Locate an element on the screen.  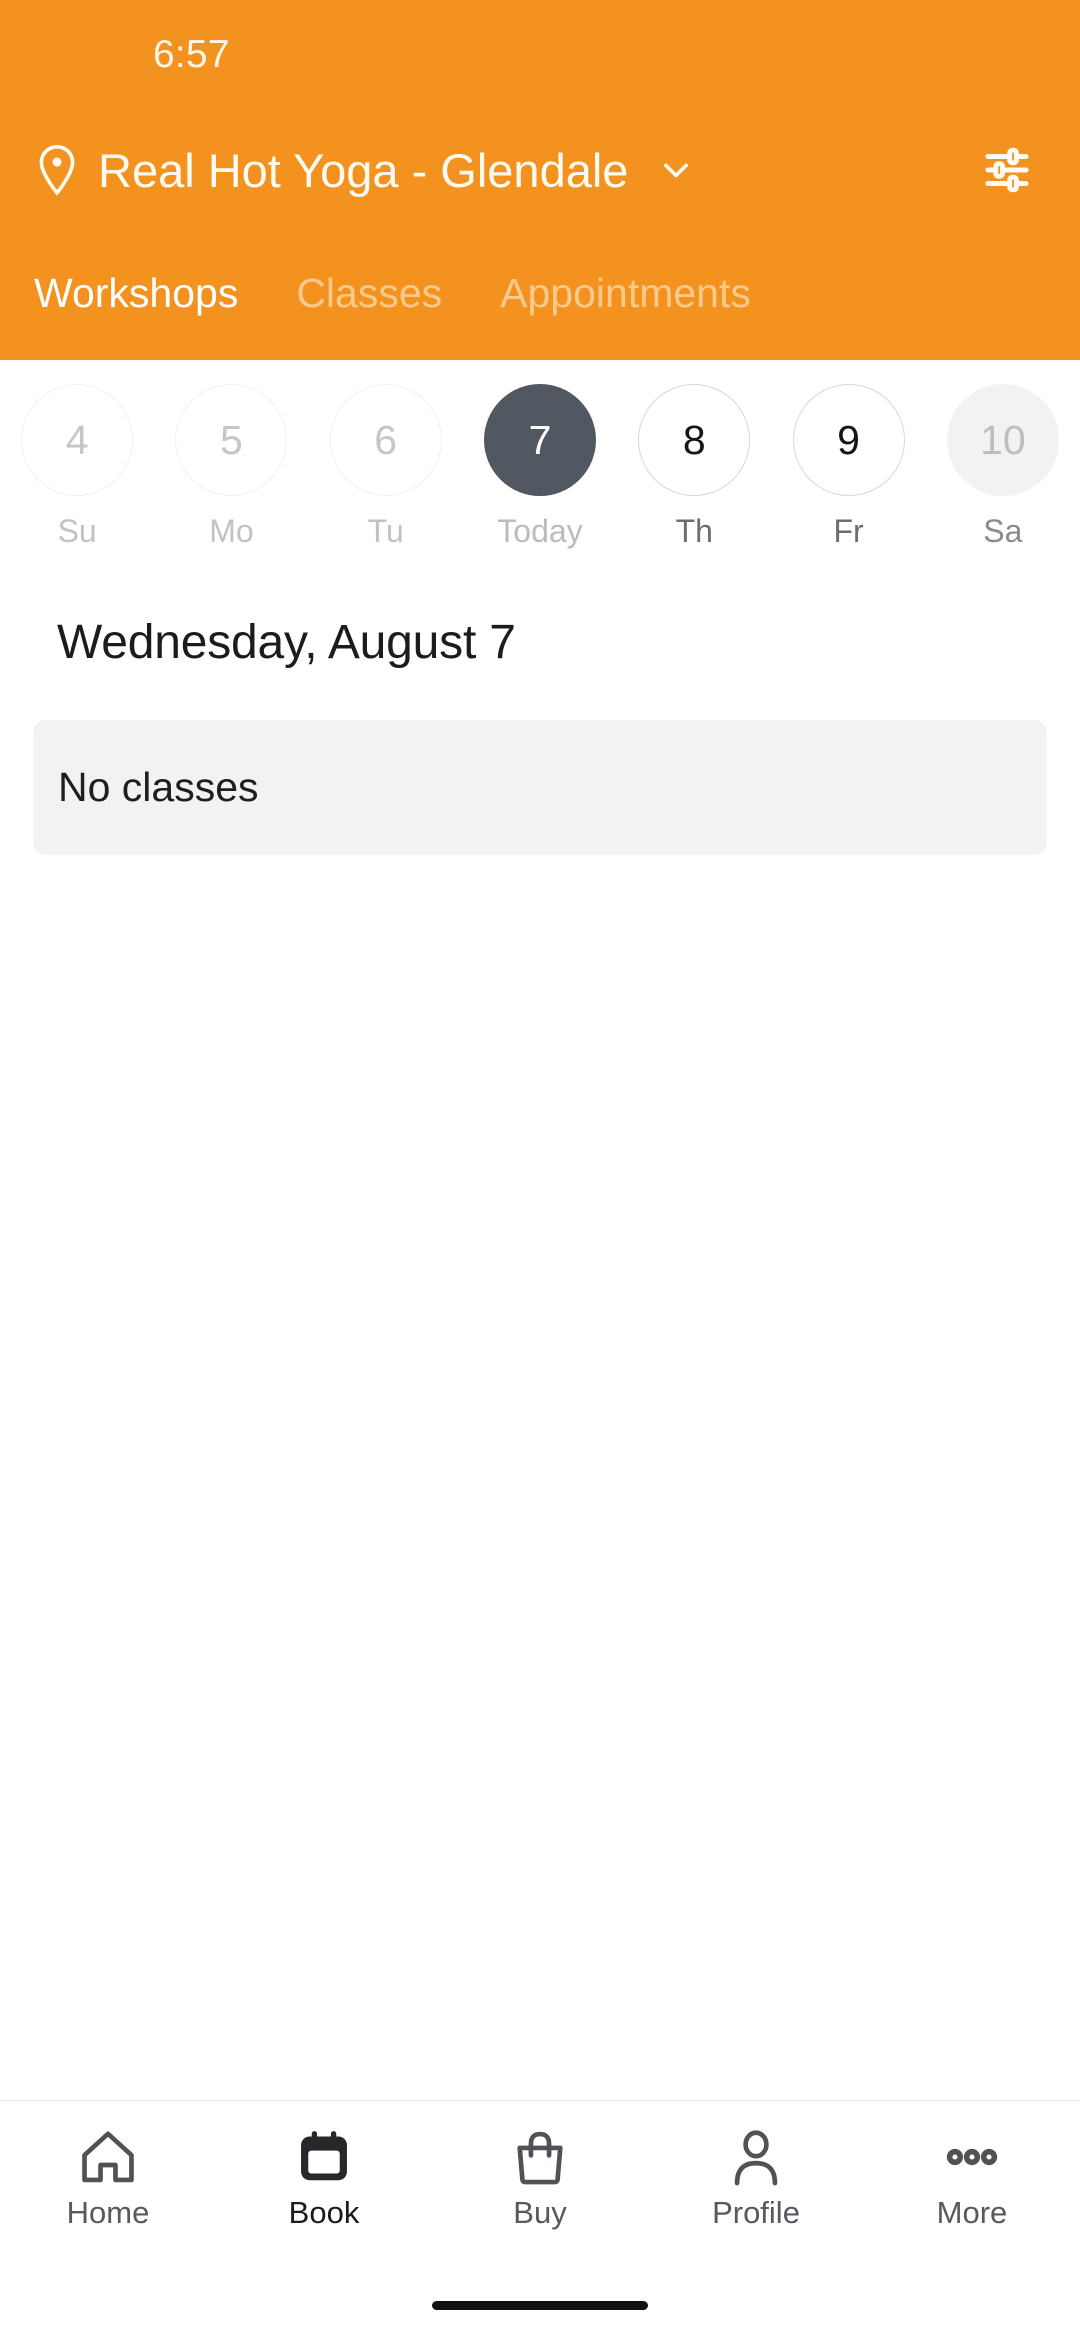
date-weekday: Fr is located at coordinates (848, 531).